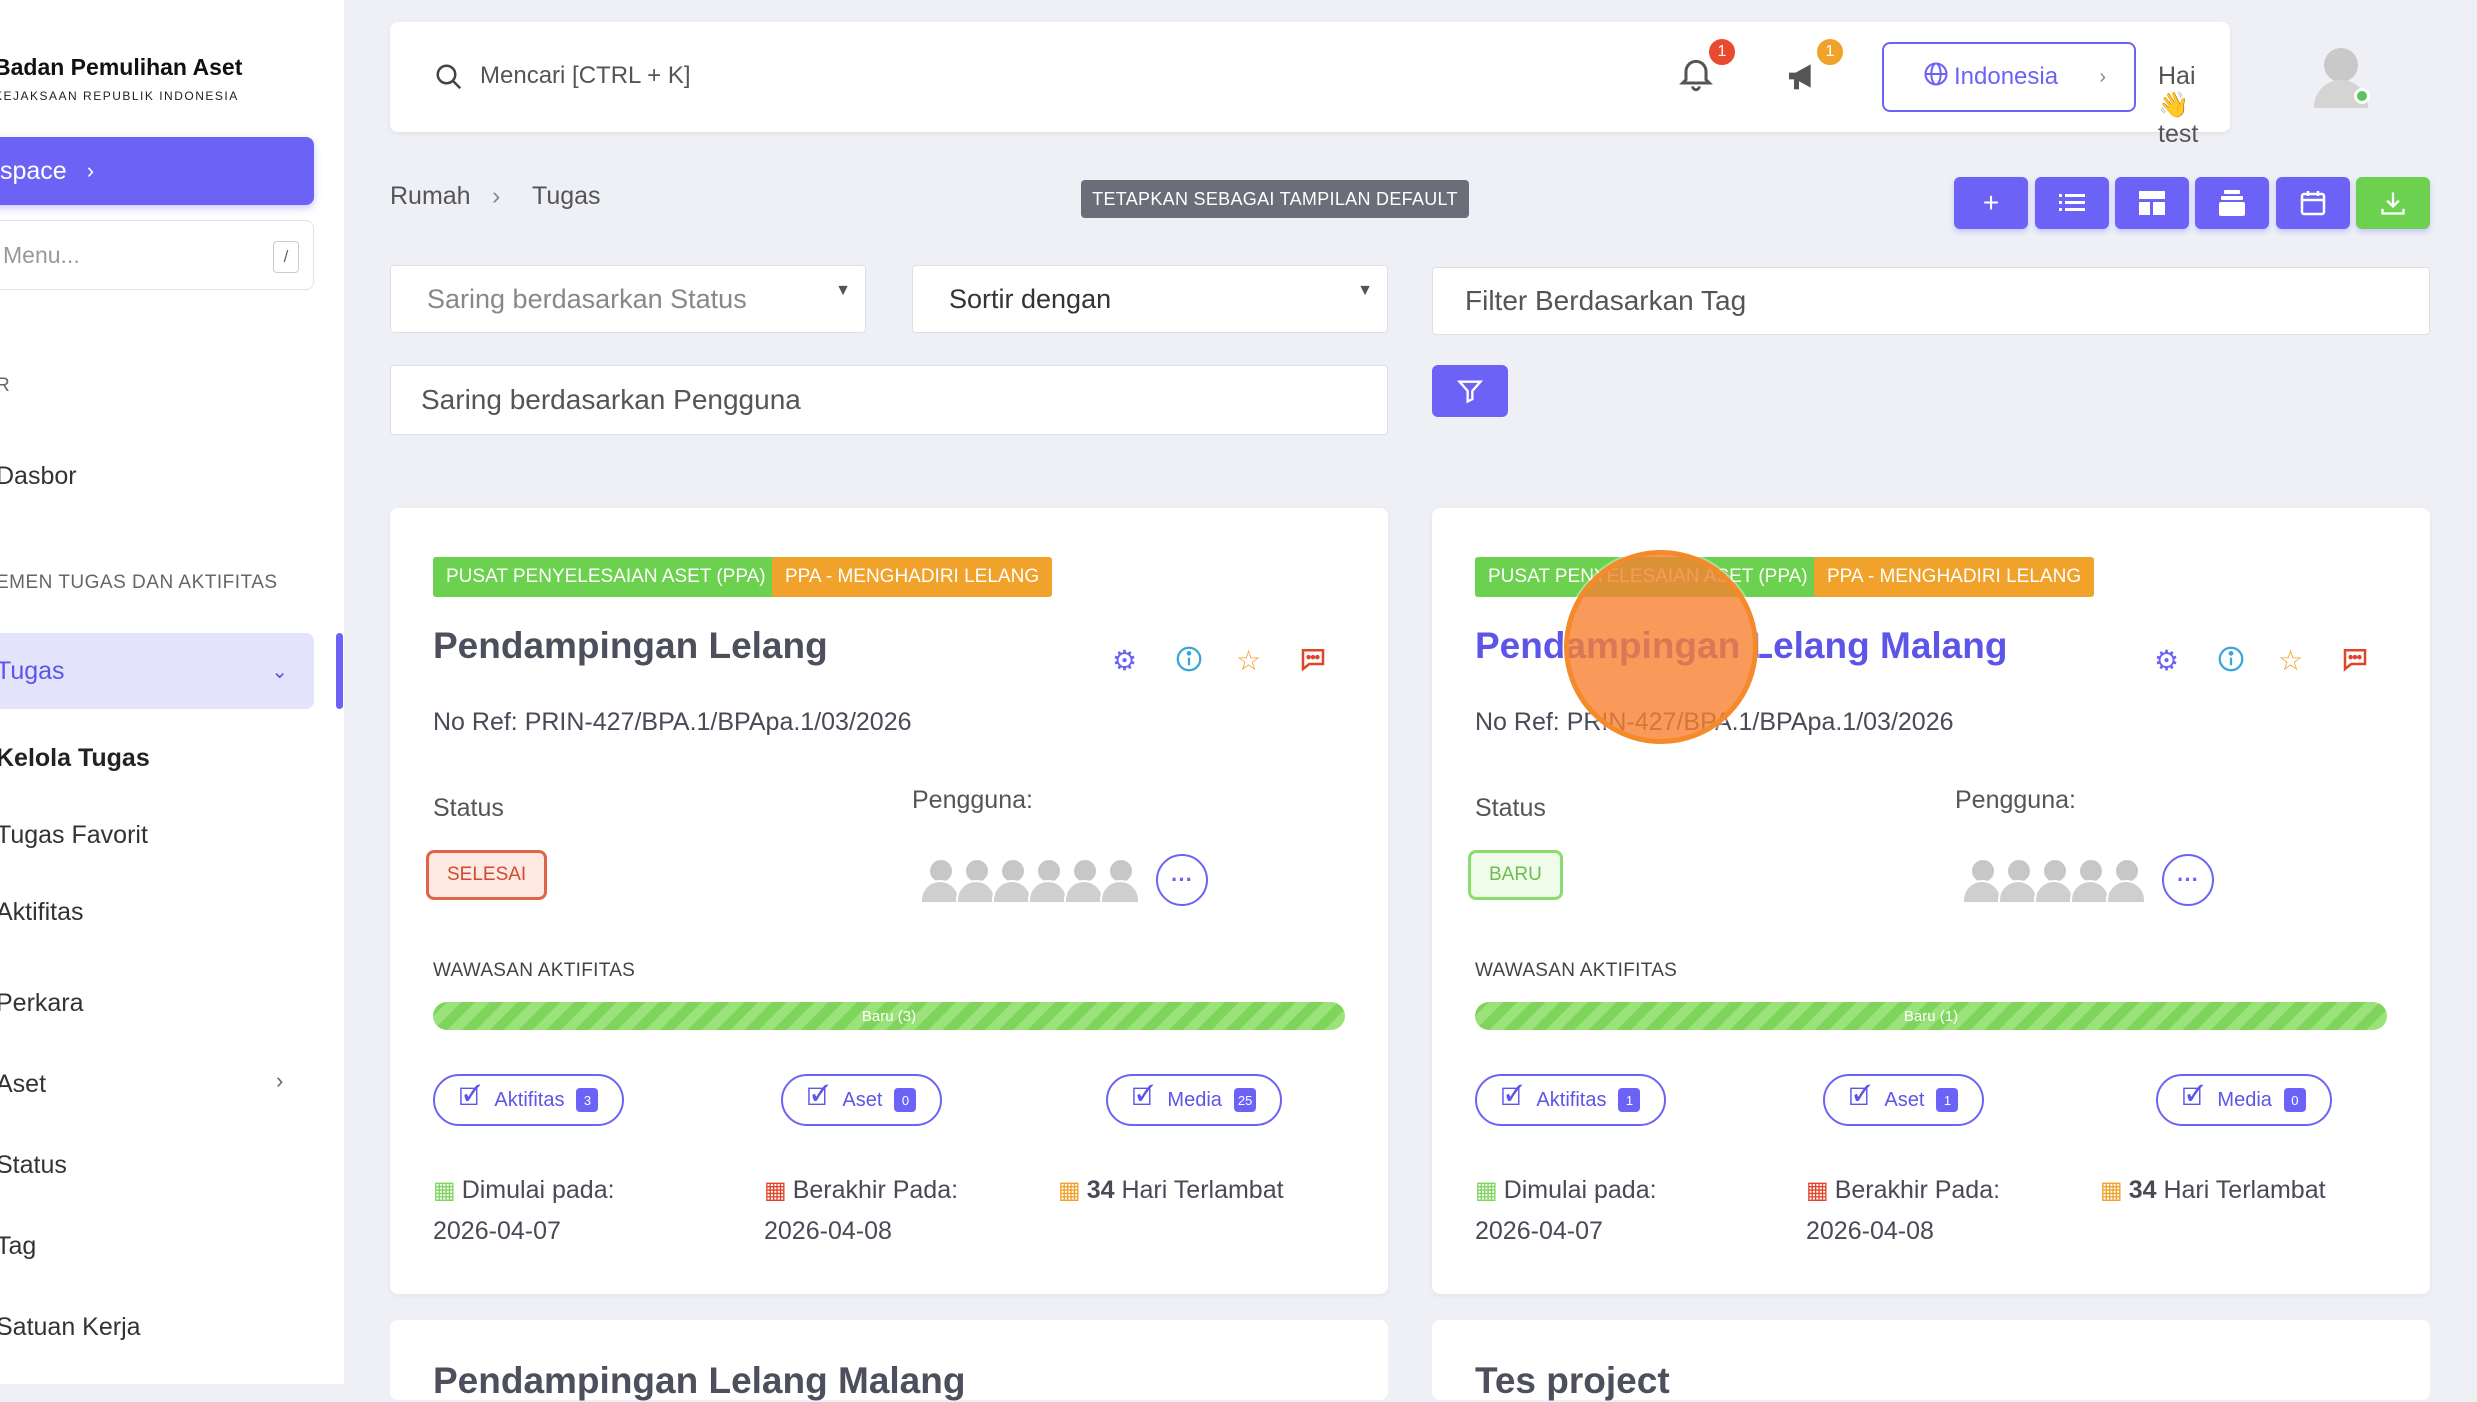 The width and height of the screenshot is (2477, 1402). What do you see at coordinates (2362, 96) in the screenshot?
I see `online-indicator` at bounding box center [2362, 96].